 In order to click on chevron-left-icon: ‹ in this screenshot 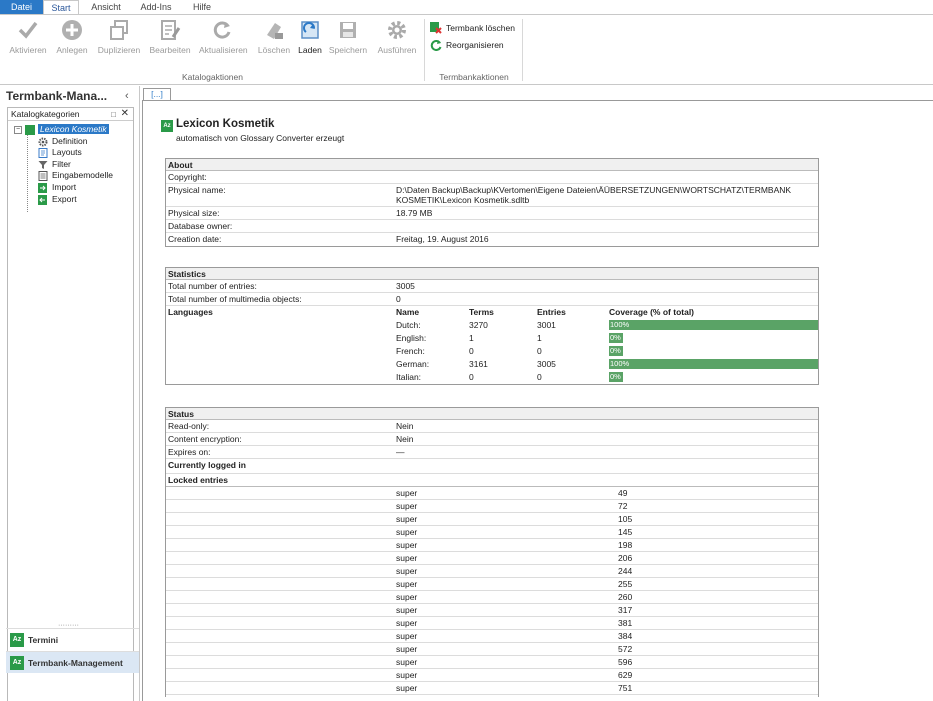, I will do `click(127, 96)`.